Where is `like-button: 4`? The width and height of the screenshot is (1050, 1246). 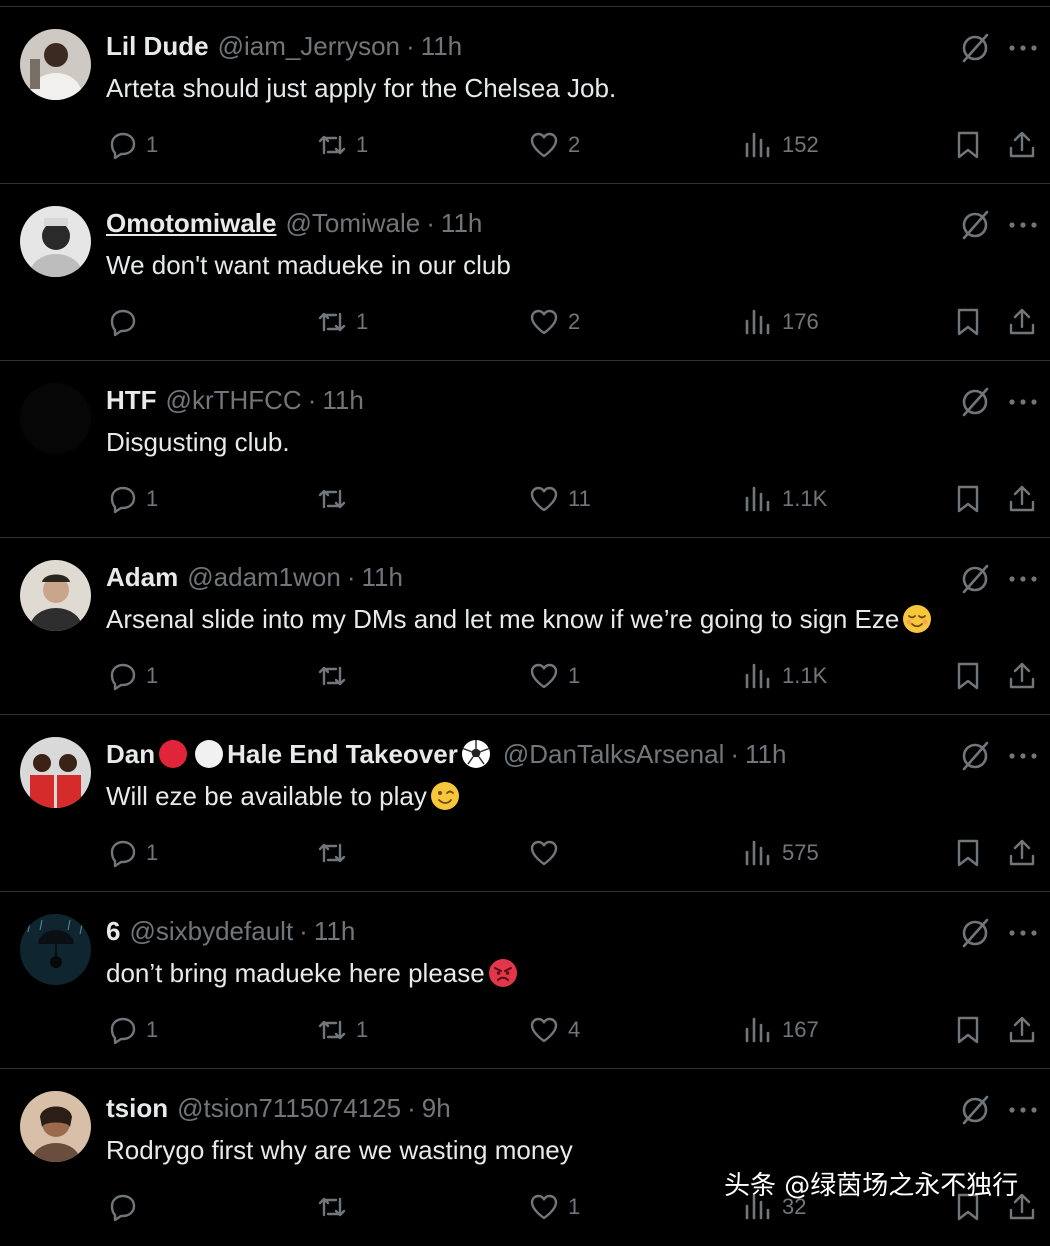
like-button: 4 is located at coordinates (554, 1030).